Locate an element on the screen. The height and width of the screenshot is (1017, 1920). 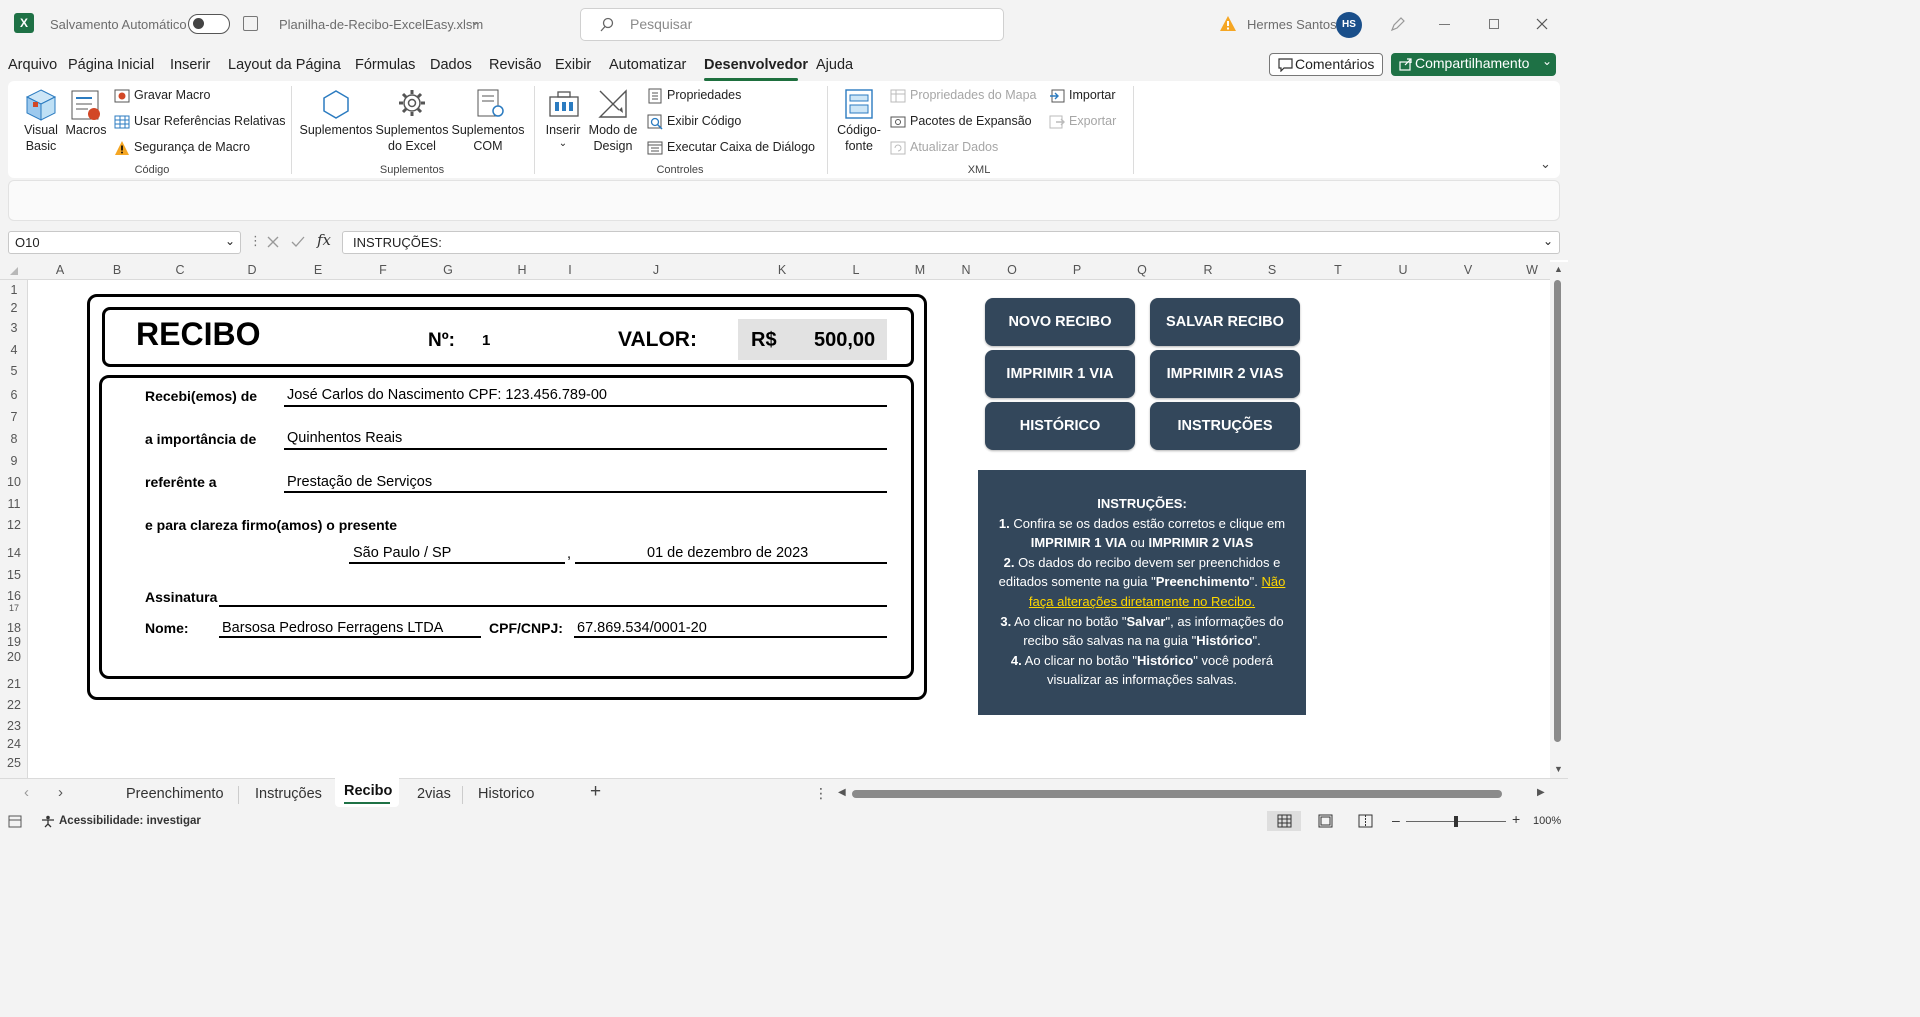
row-header: 9 is located at coordinates (14, 461).